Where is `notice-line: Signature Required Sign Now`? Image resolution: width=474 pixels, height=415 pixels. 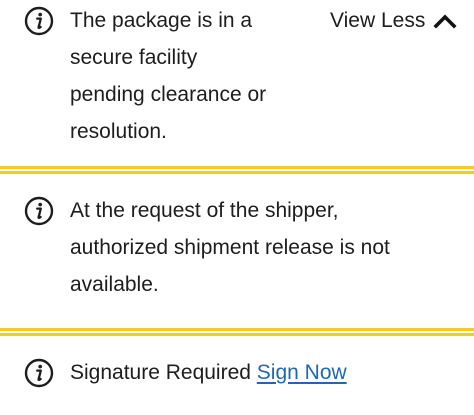 notice-line: Signature Required Sign Now is located at coordinates (208, 372).